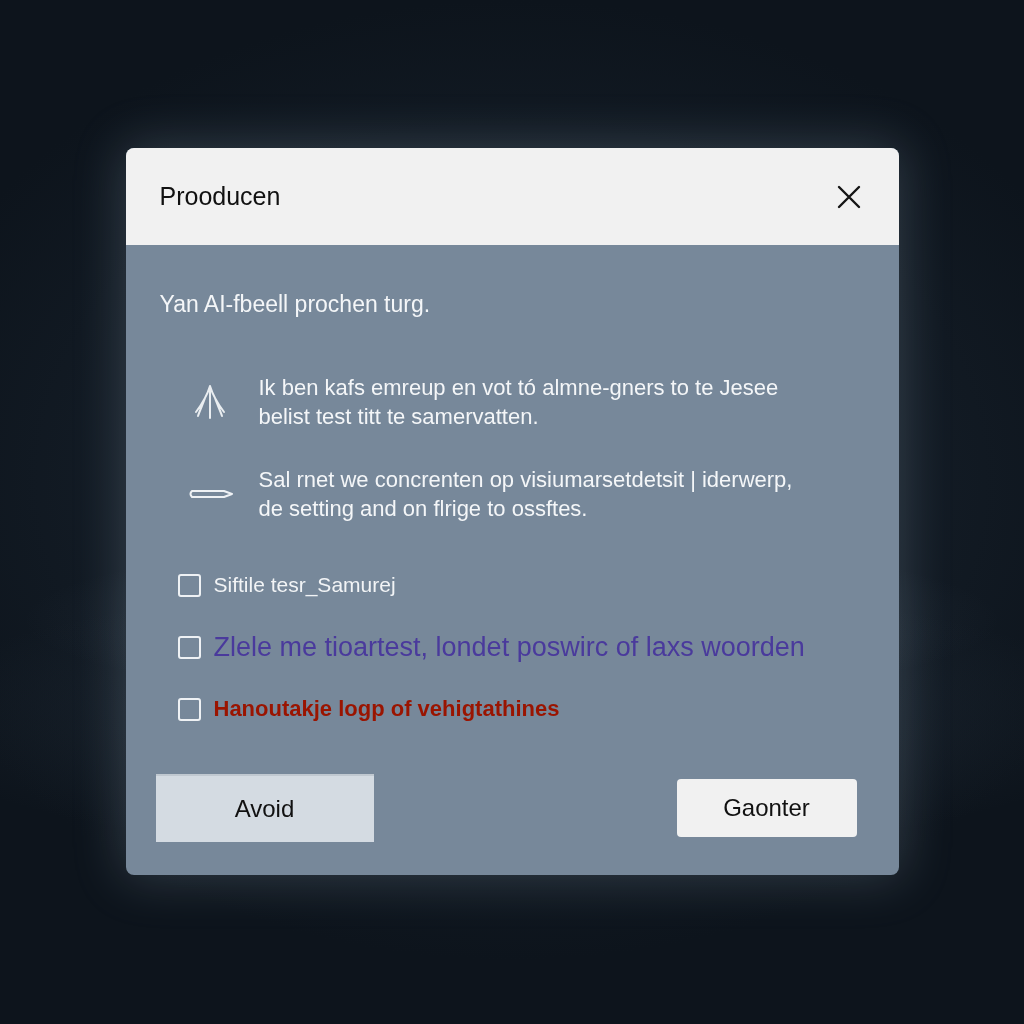 The height and width of the screenshot is (1024, 1024). I want to click on dialog-button: Avoid, so click(264, 808).